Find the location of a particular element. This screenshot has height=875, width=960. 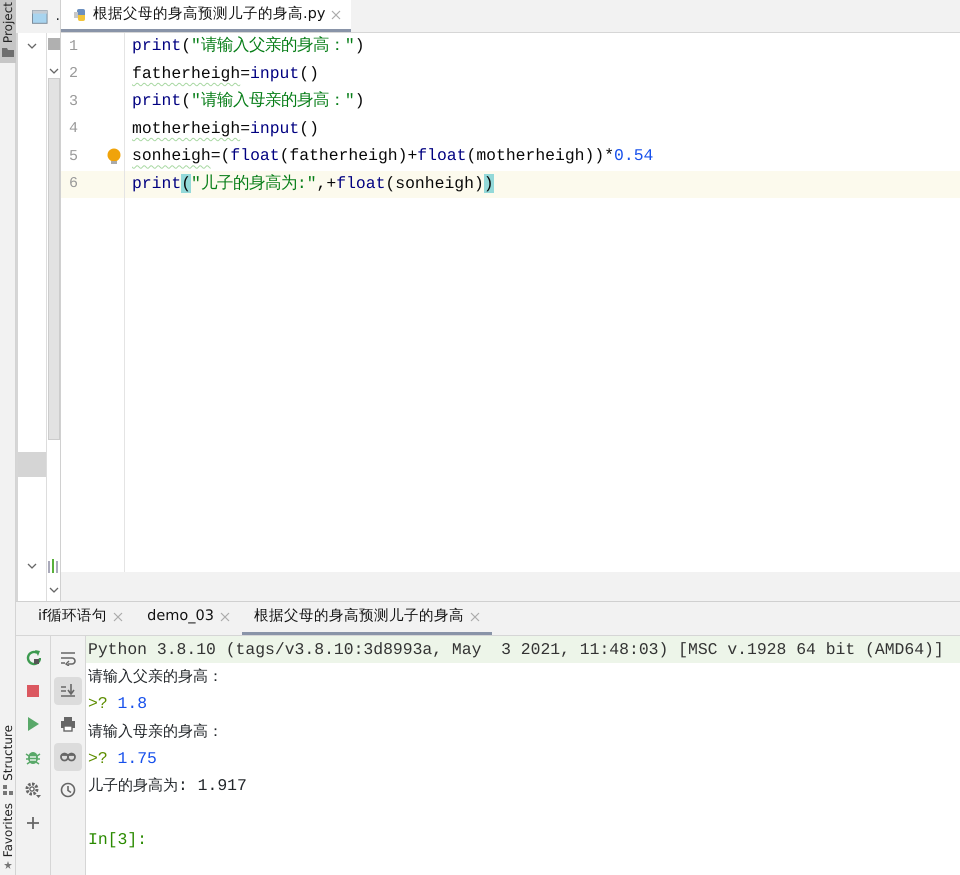

star-icon is located at coordinates (8, 865).